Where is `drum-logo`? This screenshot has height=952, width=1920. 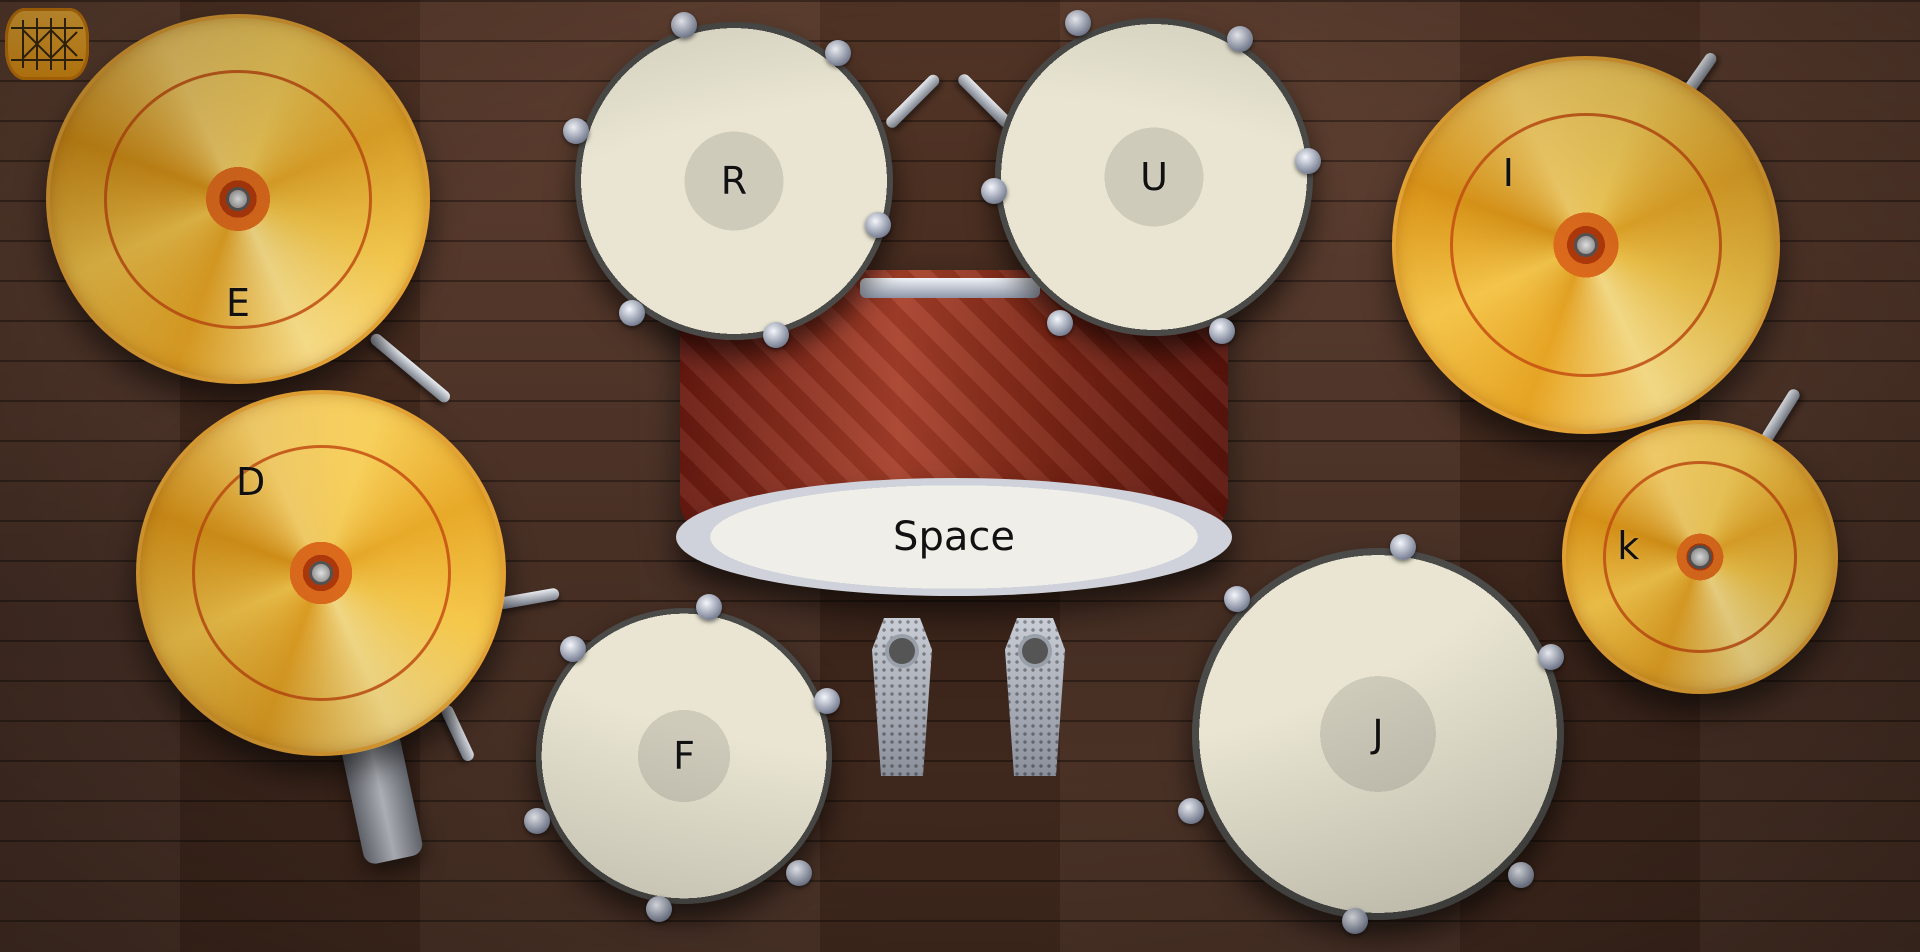 drum-logo is located at coordinates (47, 44).